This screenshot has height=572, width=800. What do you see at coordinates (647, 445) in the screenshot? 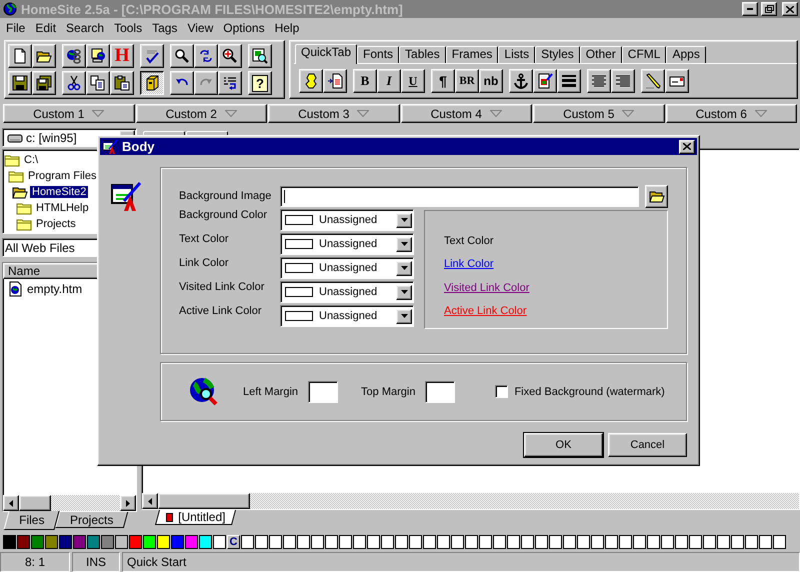
I see `dialog-button: Cancel` at bounding box center [647, 445].